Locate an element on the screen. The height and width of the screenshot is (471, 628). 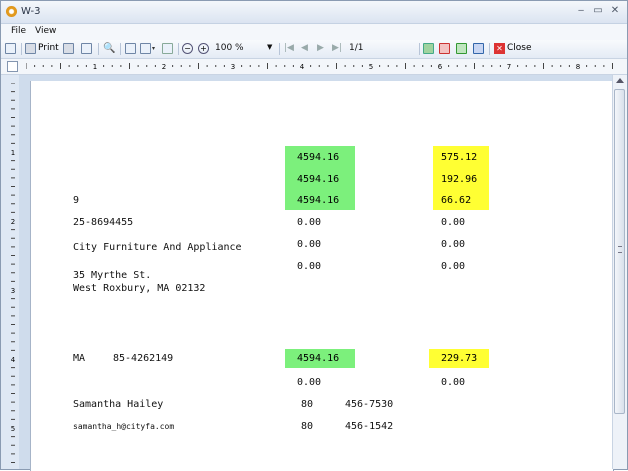
zoom-in-icon: + is located at coordinates (203, 48).